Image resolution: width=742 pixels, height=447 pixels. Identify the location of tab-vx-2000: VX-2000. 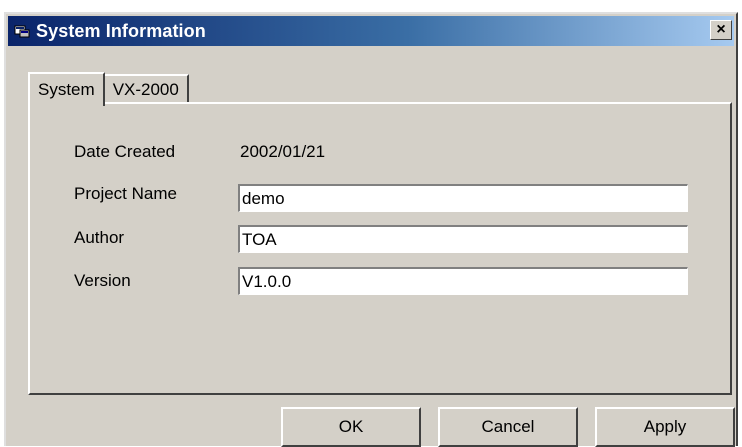
(145, 89).